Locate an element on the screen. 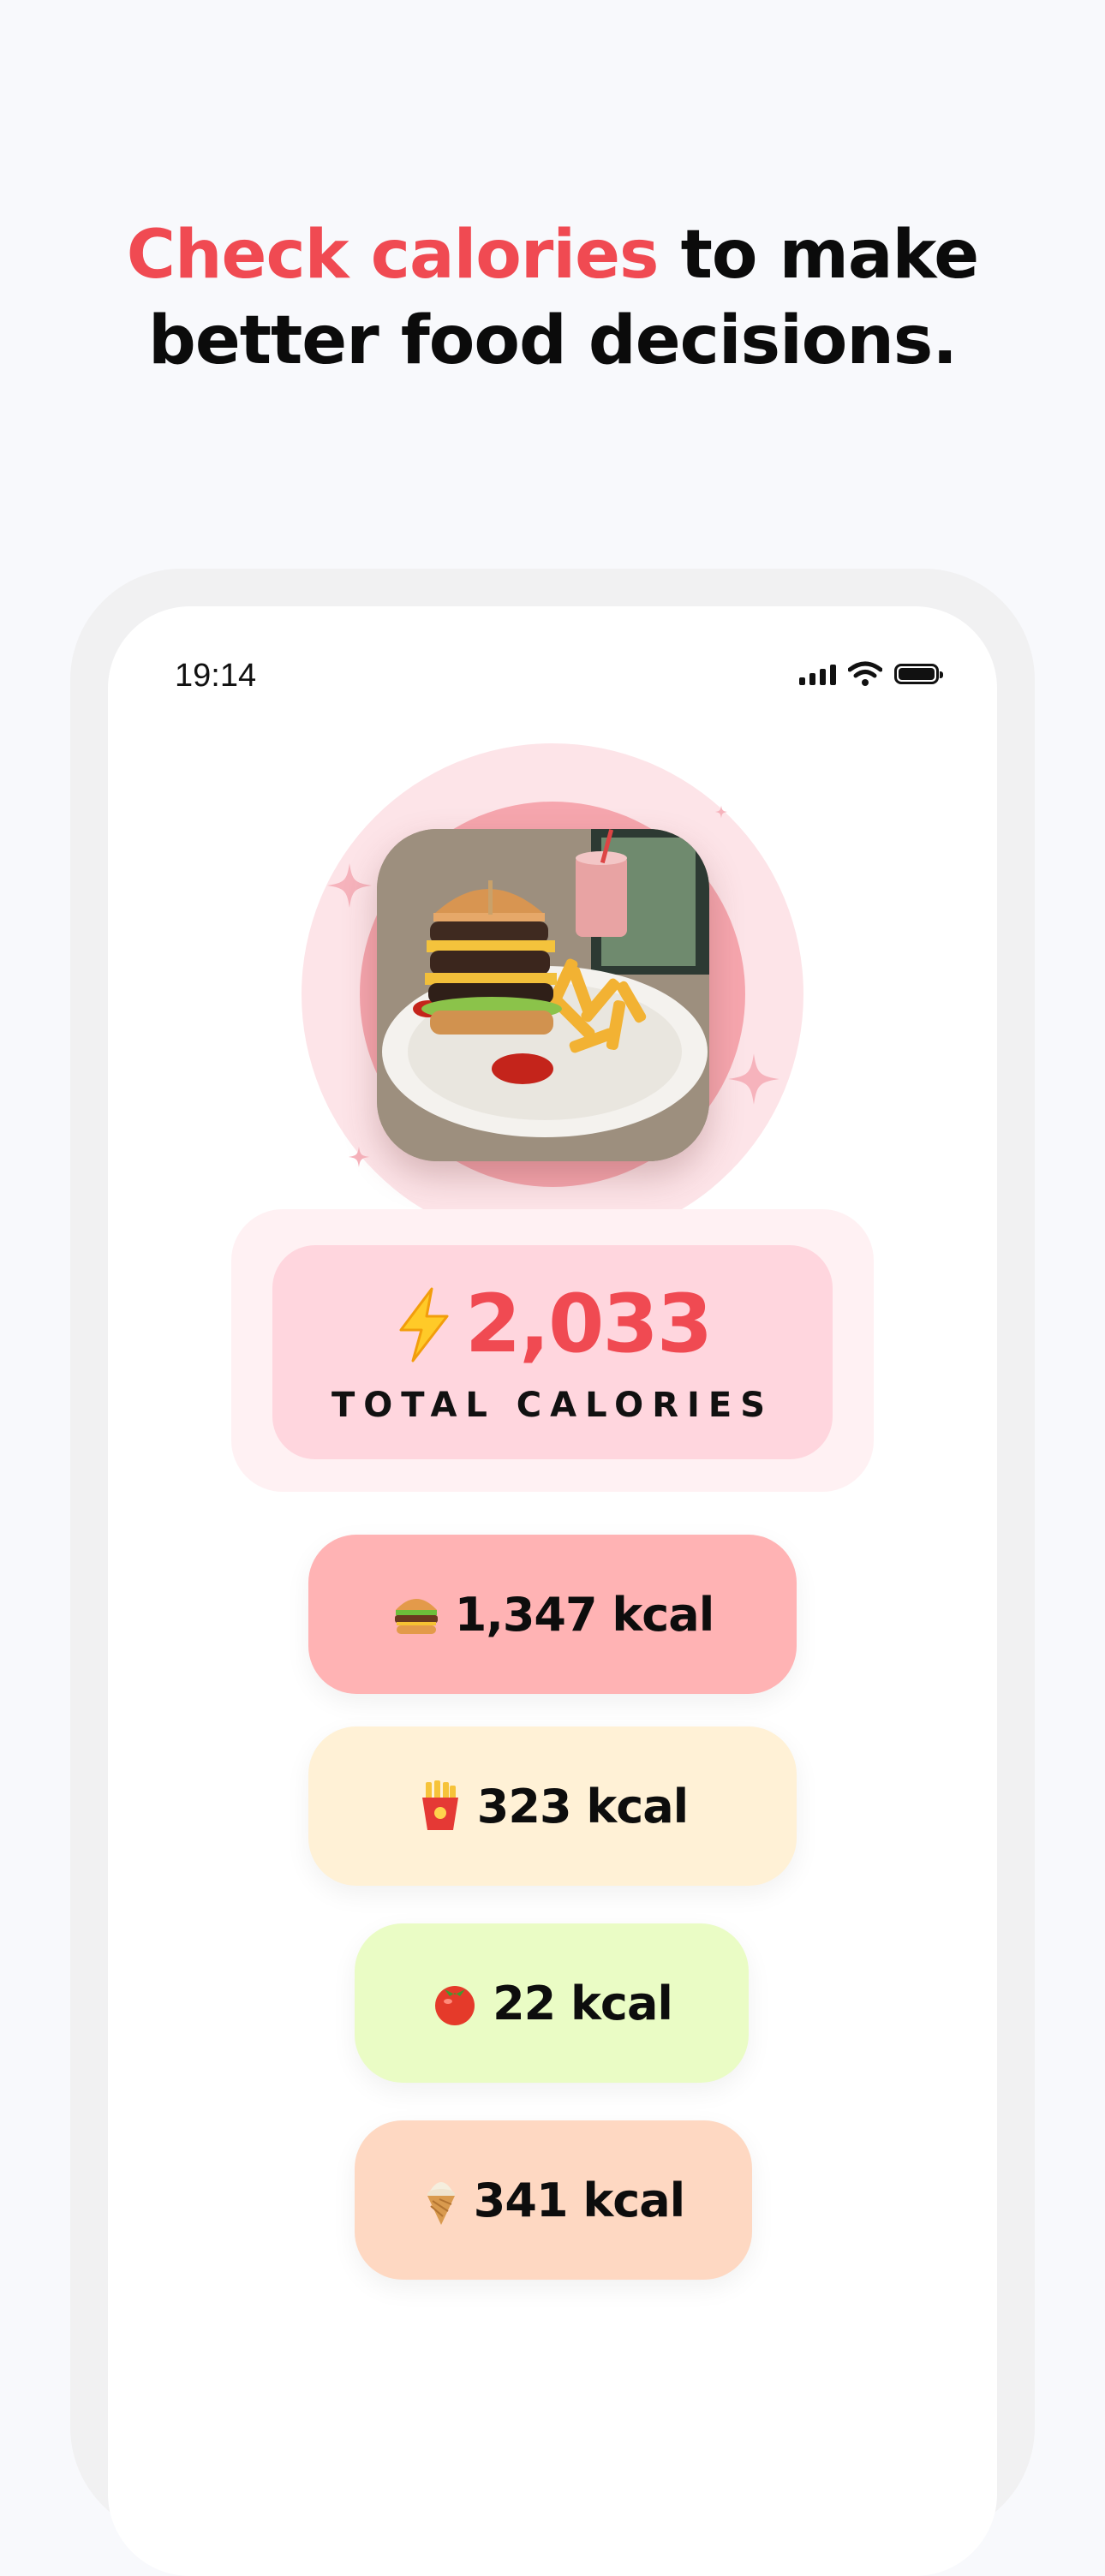 Image resolution: width=1105 pixels, height=2576 pixels. ice-cream-icon is located at coordinates (441, 2203).